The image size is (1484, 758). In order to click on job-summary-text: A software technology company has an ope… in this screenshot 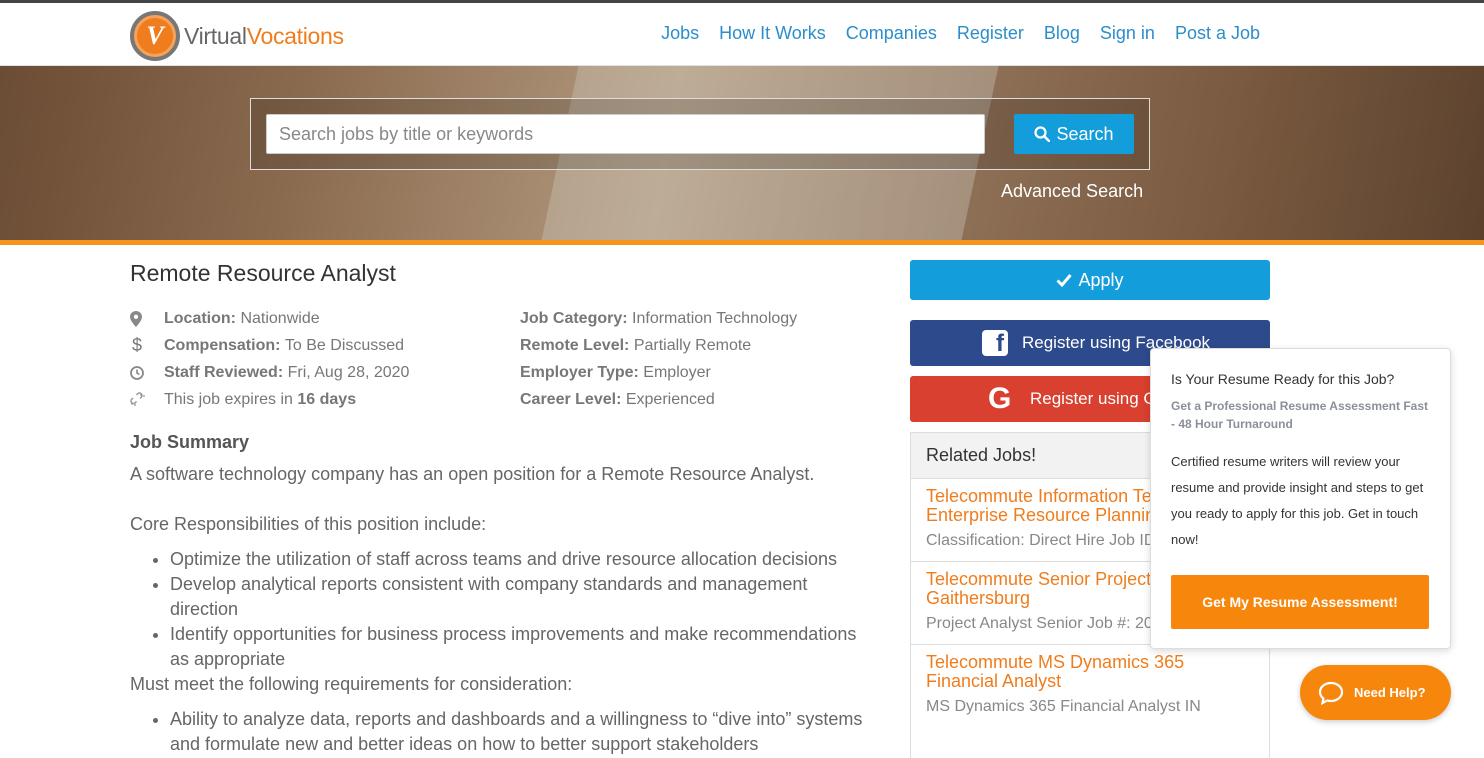, I will do `click(472, 474)`.